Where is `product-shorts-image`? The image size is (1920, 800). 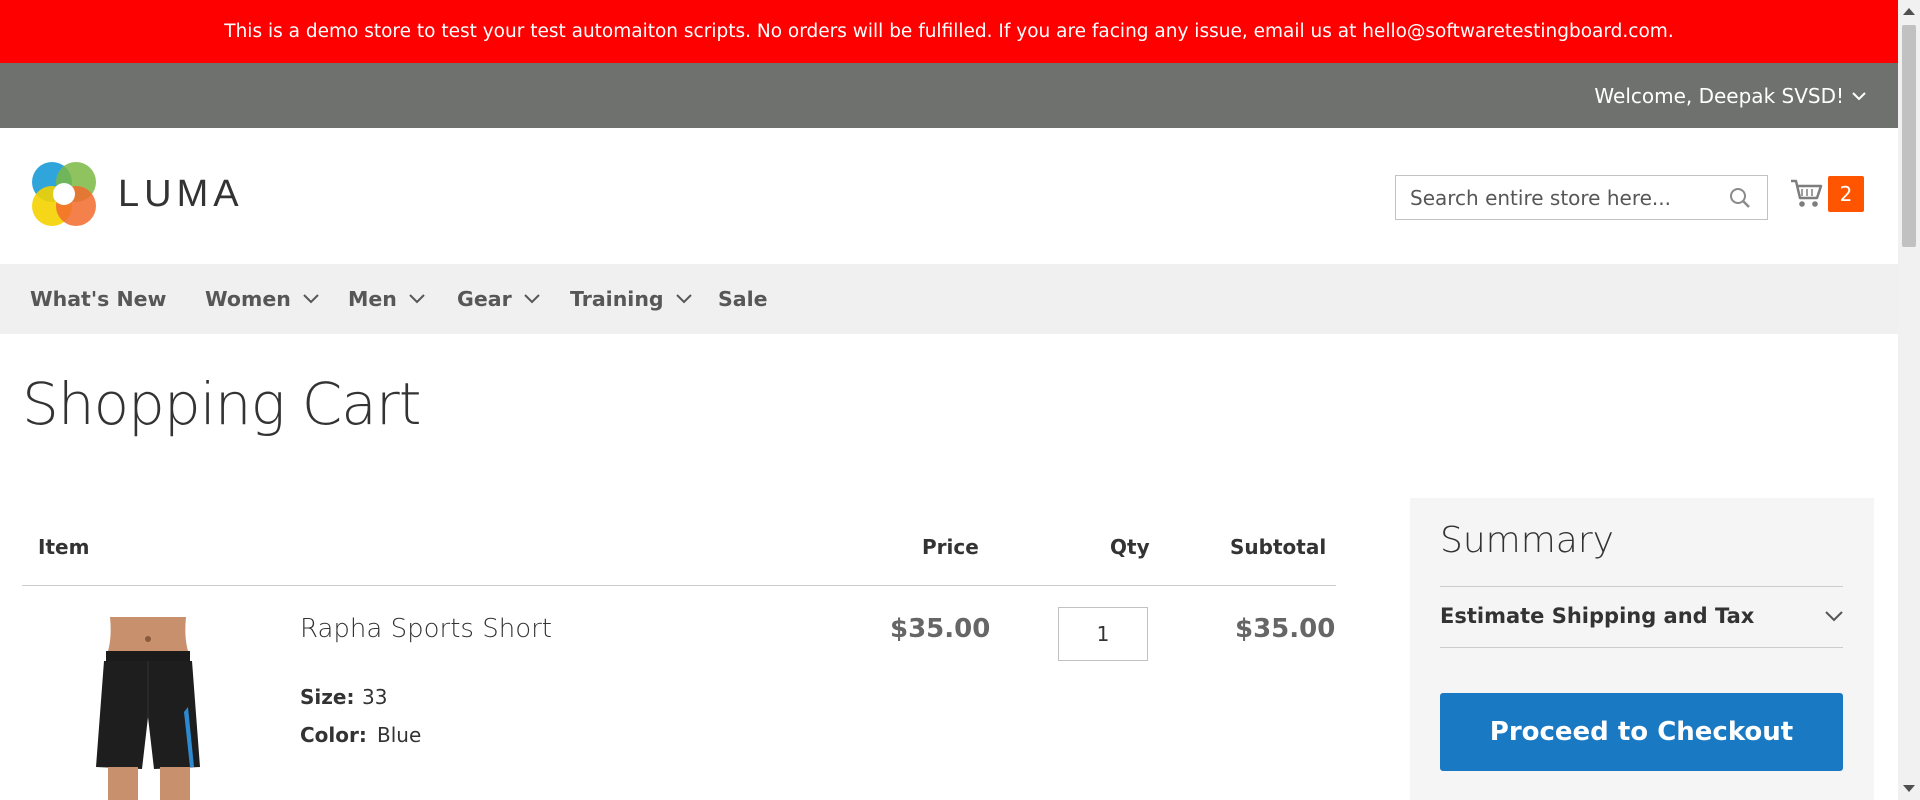
product-shorts-image is located at coordinates (148, 708).